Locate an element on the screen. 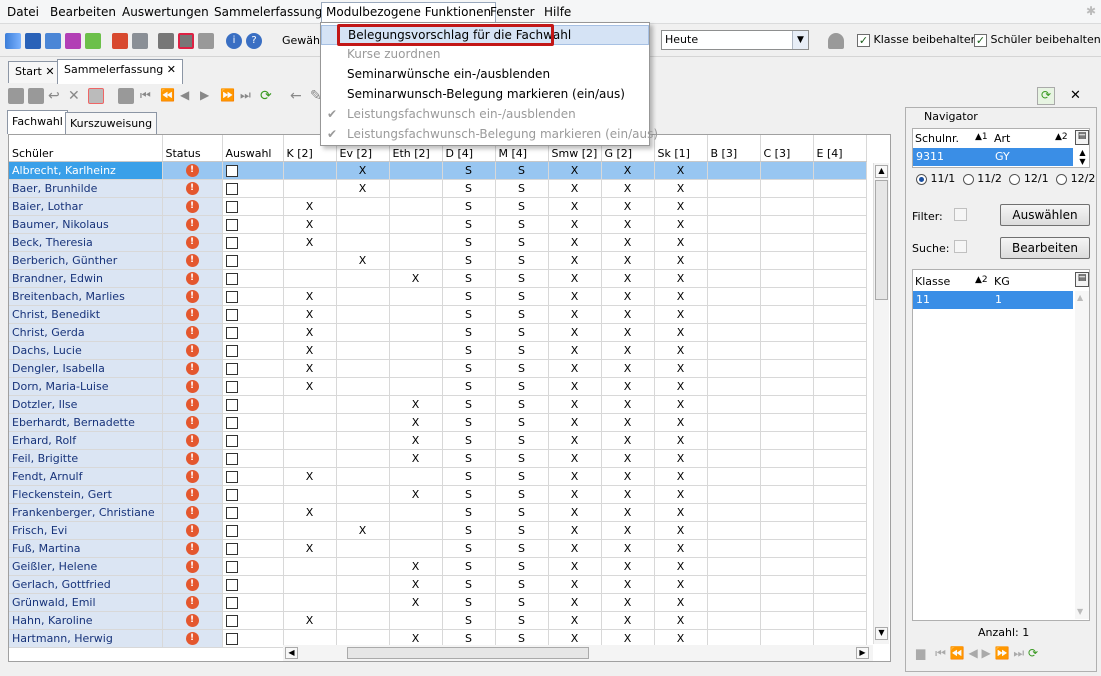  column-header: C [3] is located at coordinates (787, 148).